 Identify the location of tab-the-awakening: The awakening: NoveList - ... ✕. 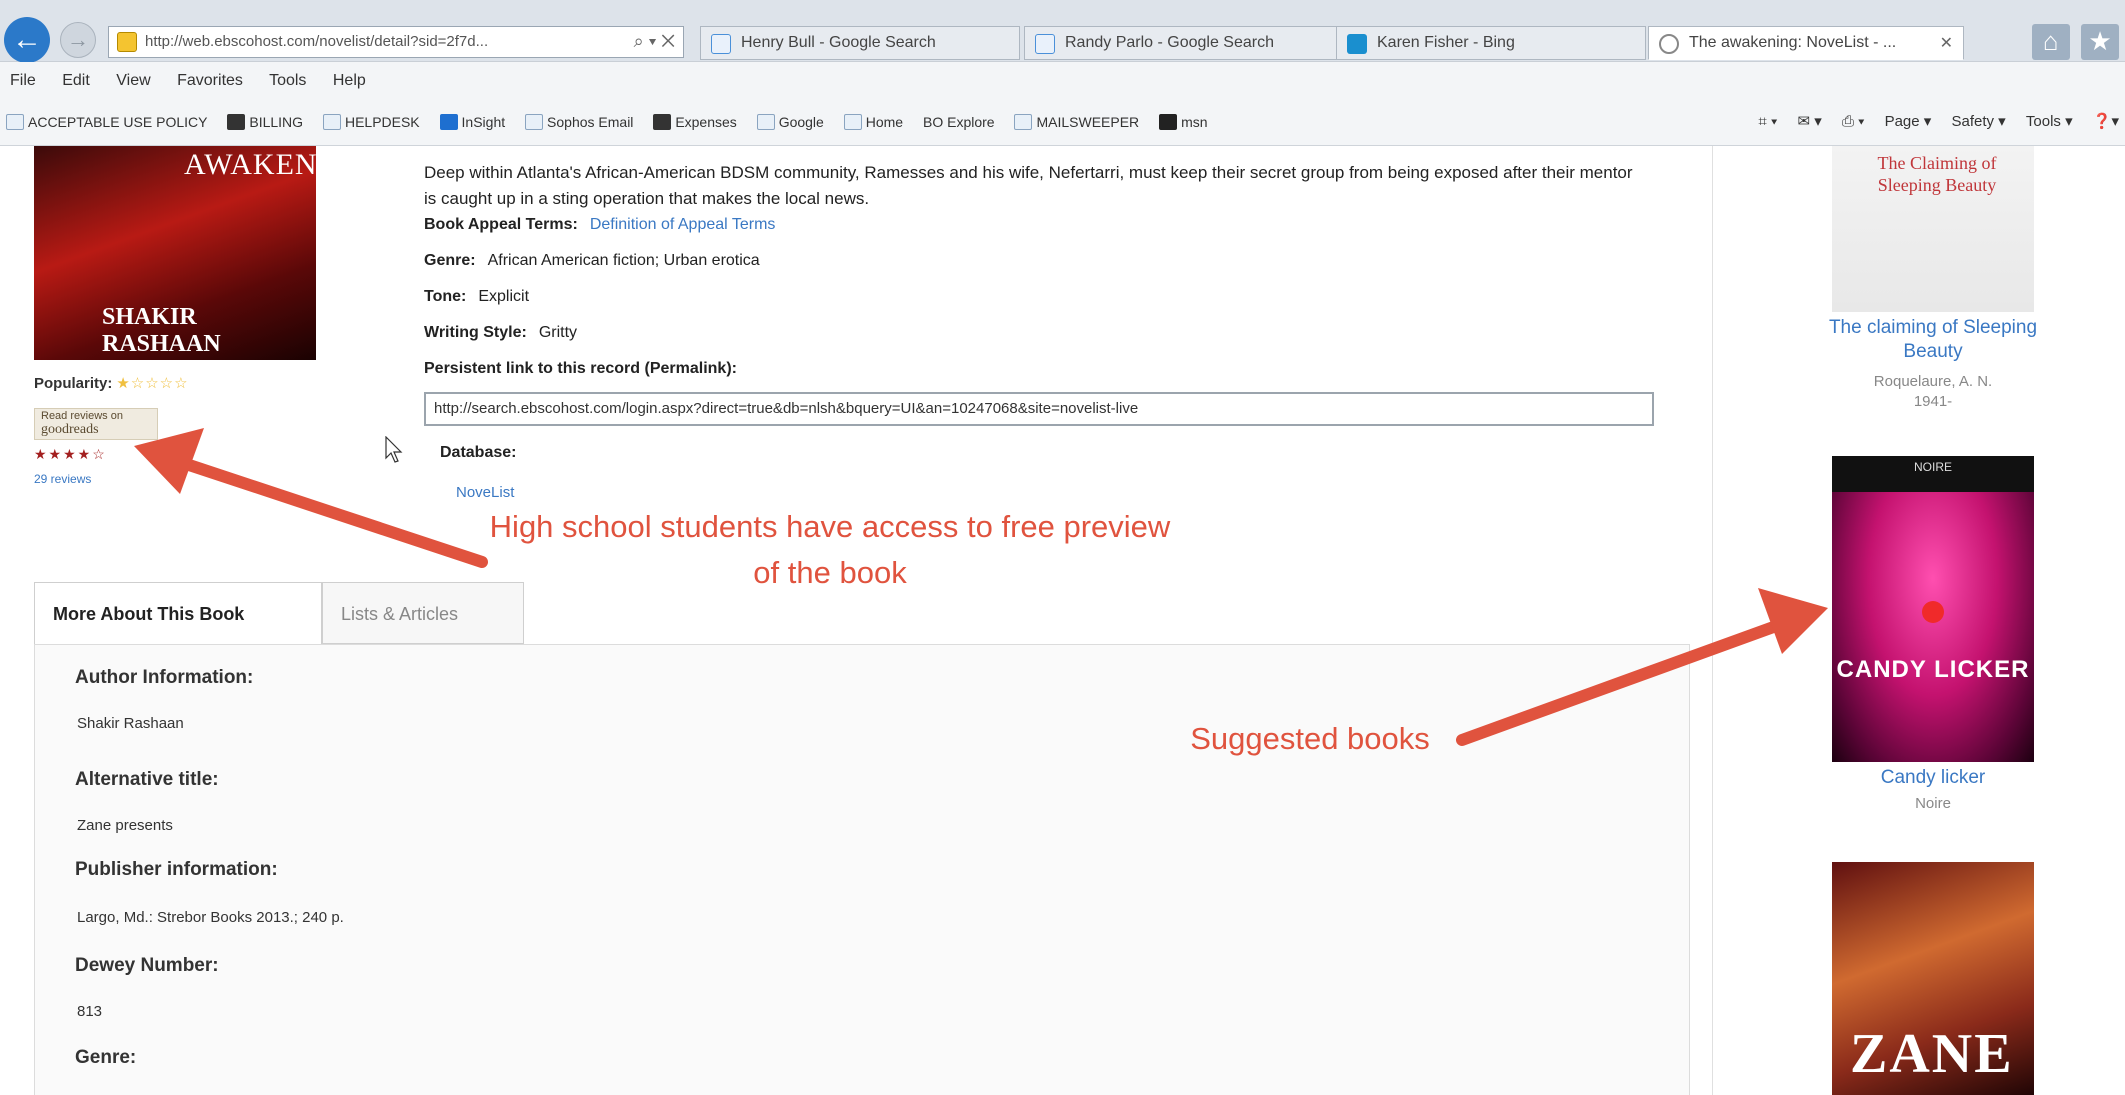
(1806, 43).